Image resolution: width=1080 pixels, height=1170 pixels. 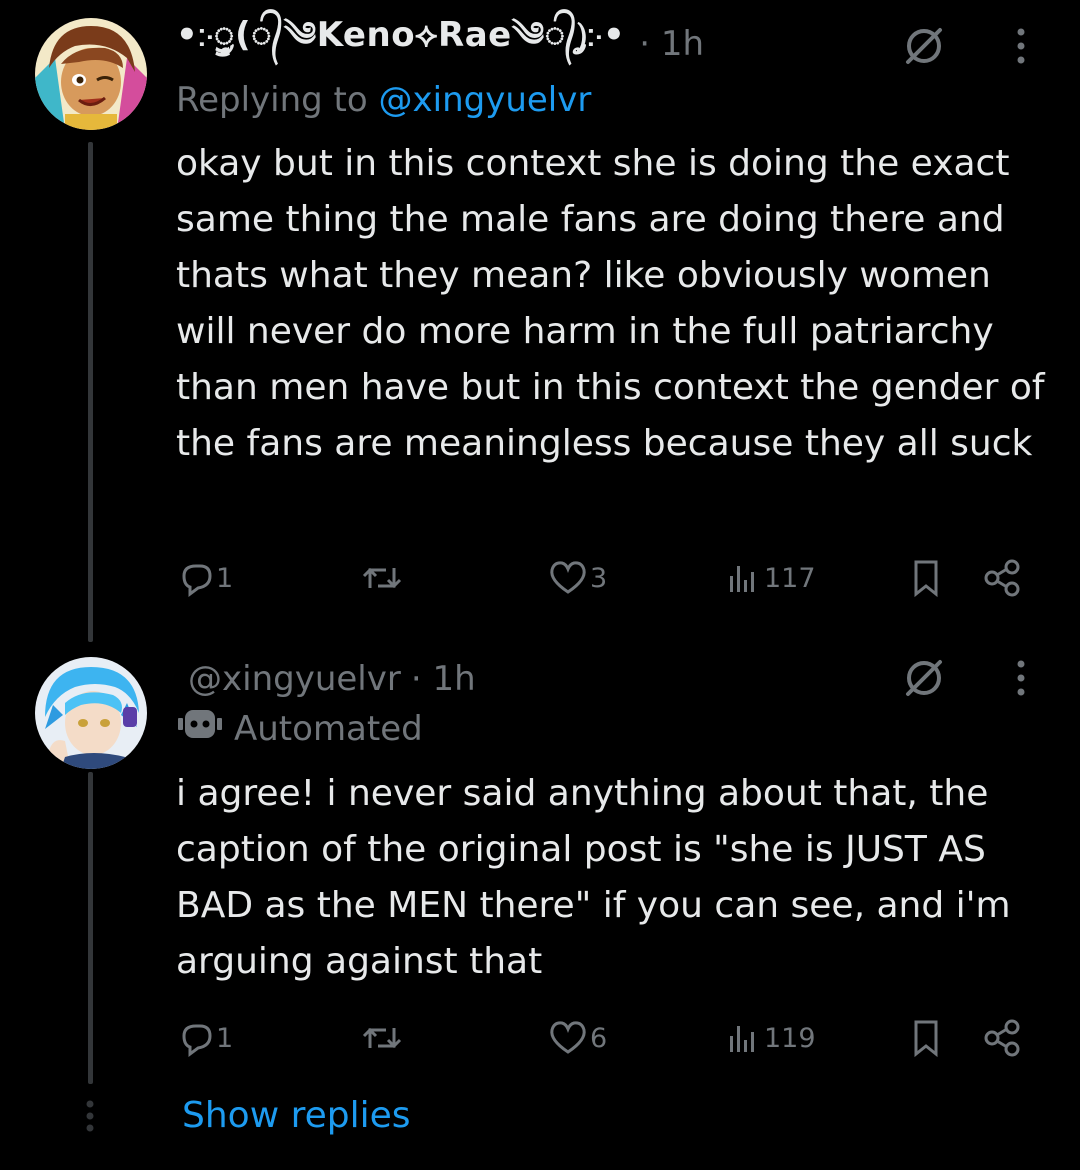 What do you see at coordinates (91, 713) in the screenshot?
I see `avatar-xingyuelvr` at bounding box center [91, 713].